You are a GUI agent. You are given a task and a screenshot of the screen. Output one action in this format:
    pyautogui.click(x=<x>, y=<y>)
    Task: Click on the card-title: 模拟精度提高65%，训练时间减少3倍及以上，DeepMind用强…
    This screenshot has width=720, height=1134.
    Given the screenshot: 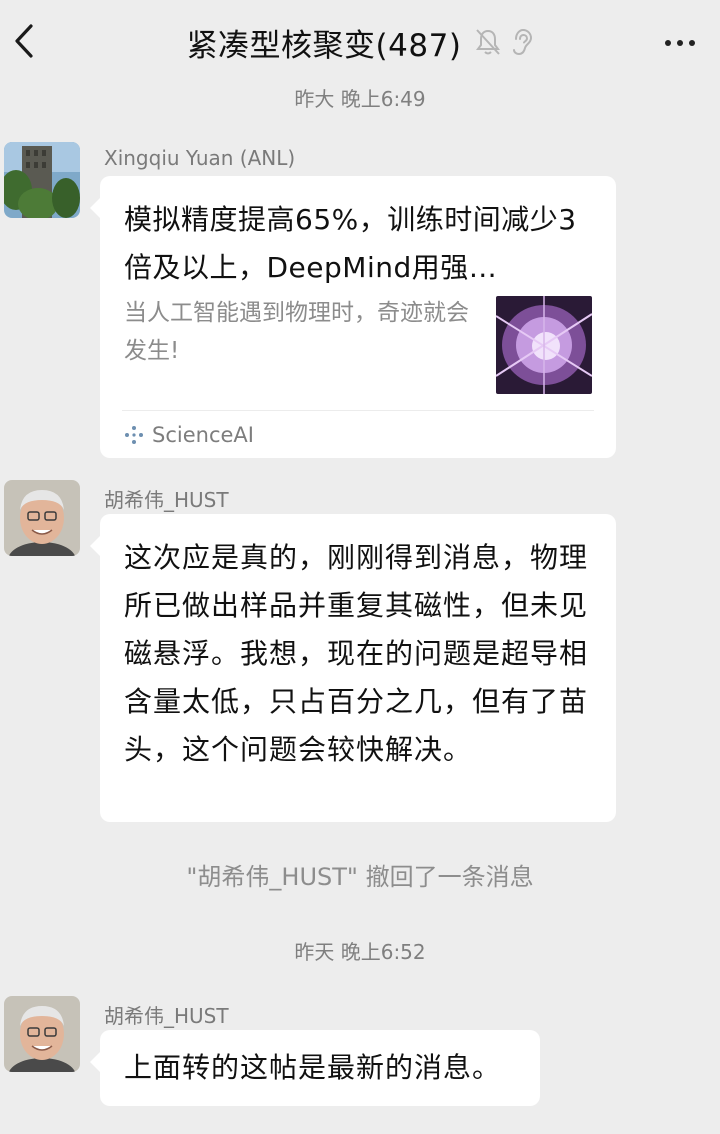 What is the action you would take?
    pyautogui.click(x=350, y=243)
    